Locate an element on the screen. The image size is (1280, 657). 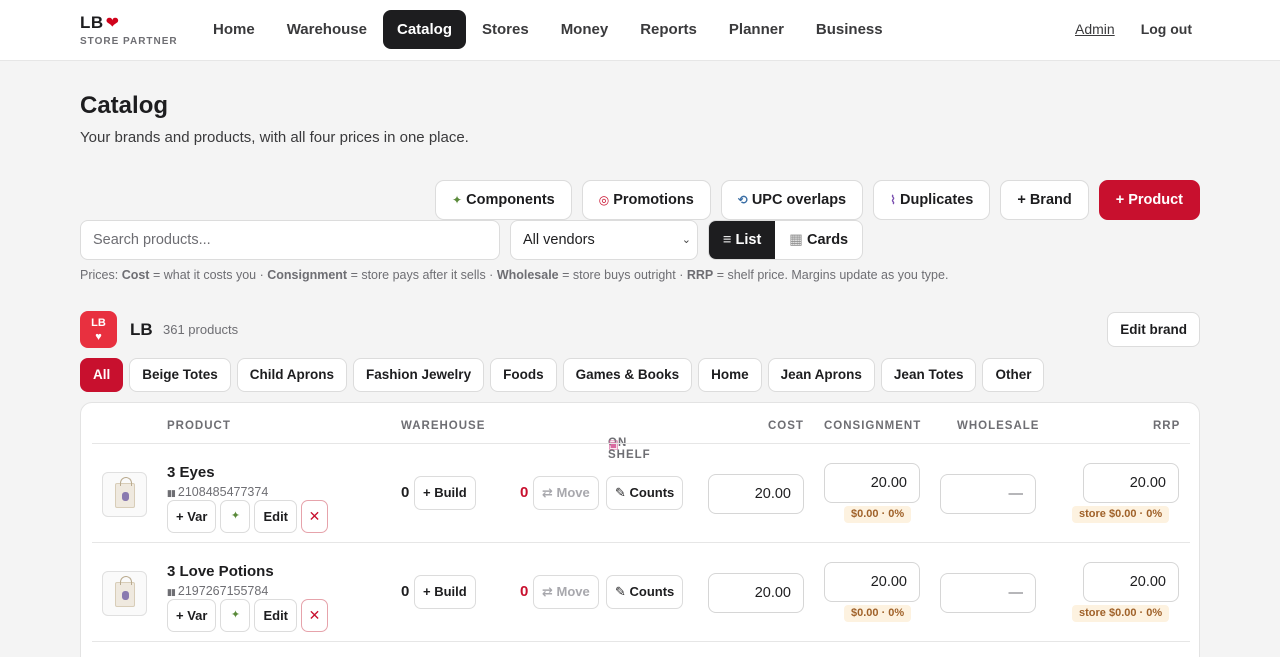
category-beige-totes: Beige Totes is located at coordinates (180, 375).